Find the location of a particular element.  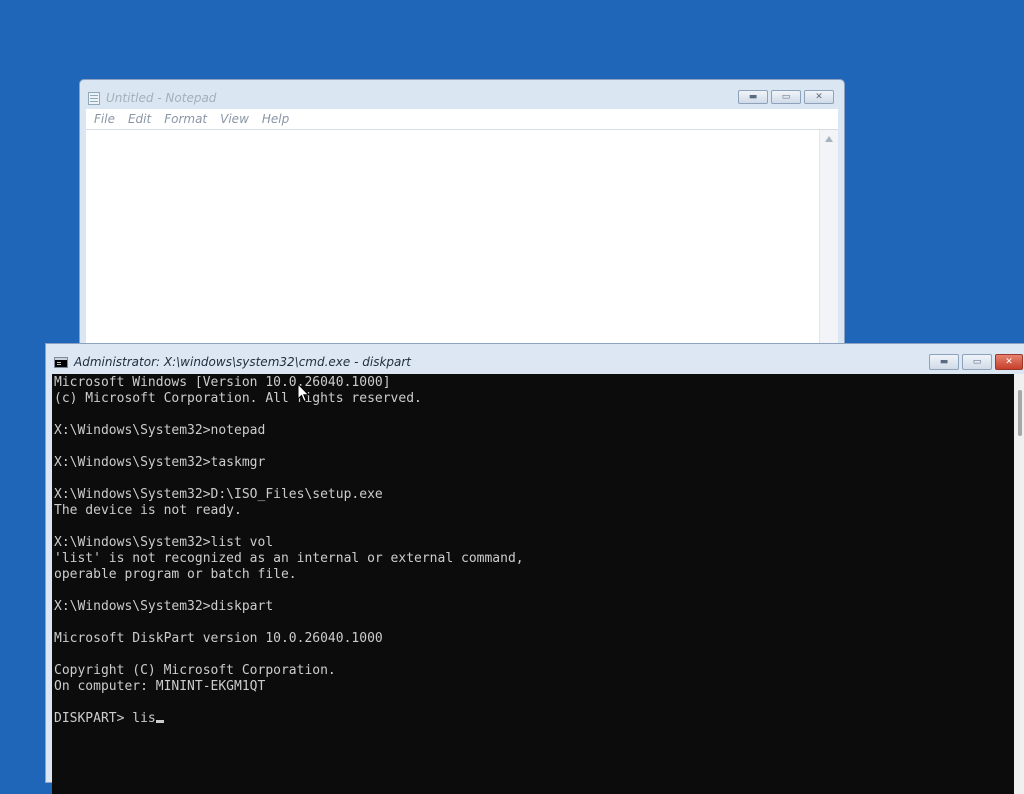

console-line: Copyright (C) Microsoft Corporation. is located at coordinates (195, 670).